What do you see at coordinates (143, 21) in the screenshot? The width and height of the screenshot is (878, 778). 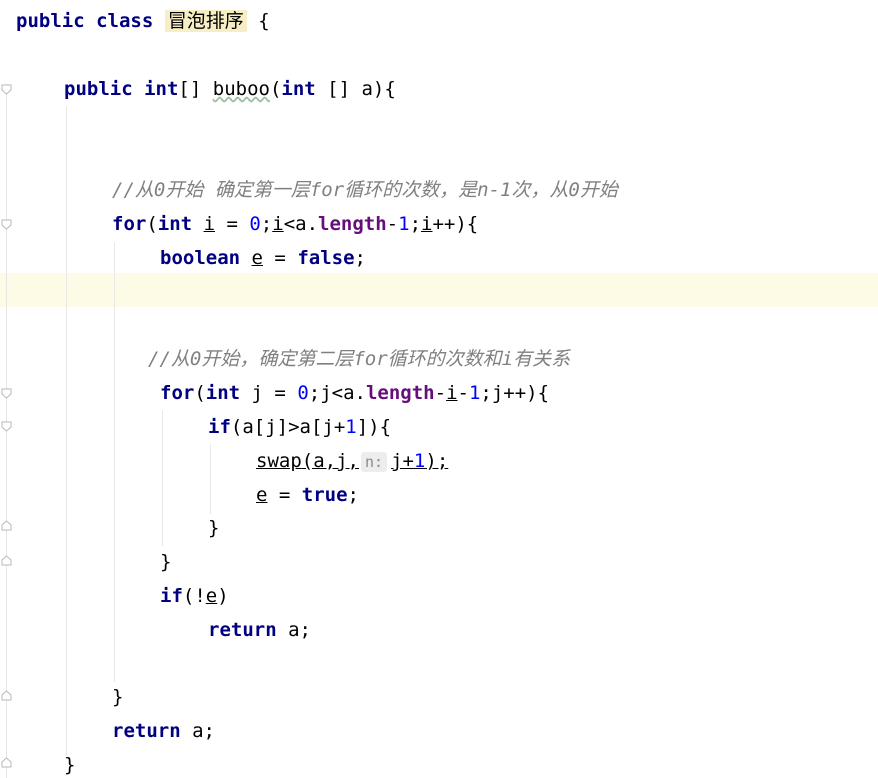 I see `code-line-class-decl: public class 冒泡排序 {` at bounding box center [143, 21].